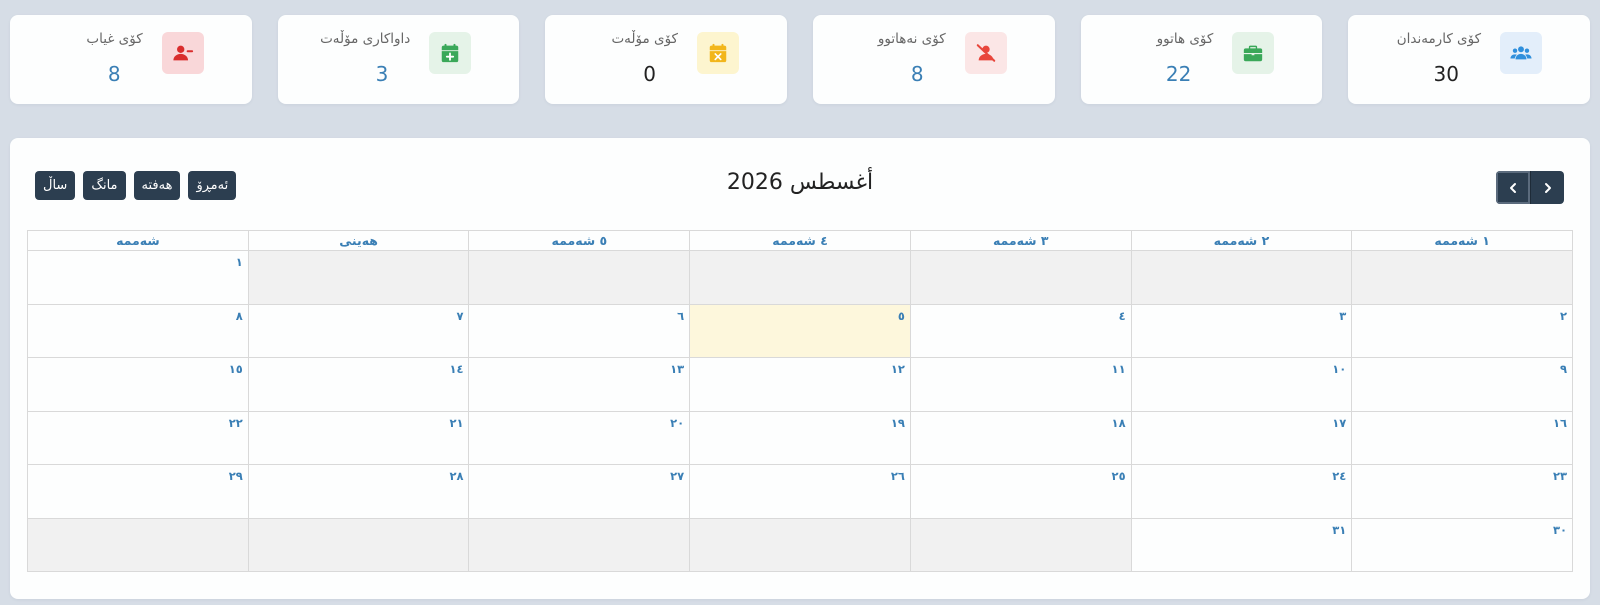 This screenshot has width=1600, height=605. What do you see at coordinates (666, 59) in the screenshot?
I see `stat-card-leave: کۆی مۆڵەت 0` at bounding box center [666, 59].